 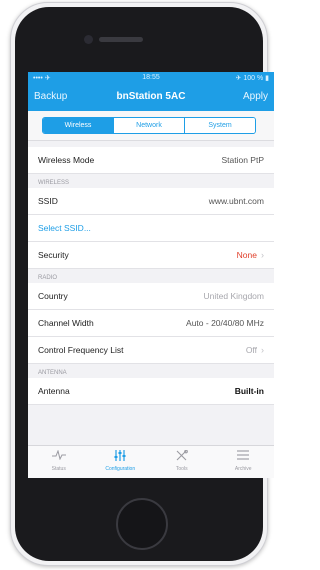 What do you see at coordinates (181, 469) in the screenshot?
I see `tab-tools-label: Tools` at bounding box center [181, 469].